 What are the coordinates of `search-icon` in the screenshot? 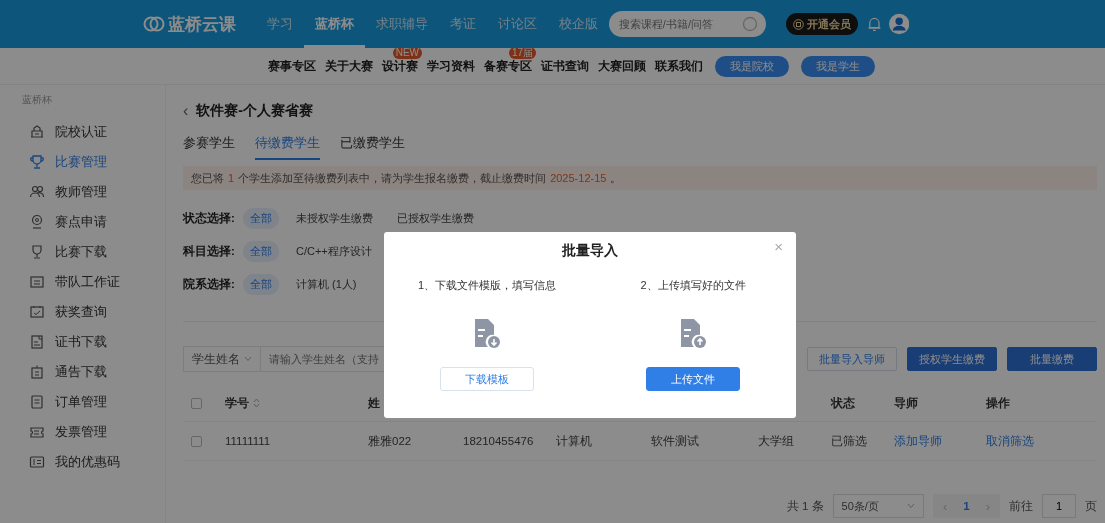 It's located at (749, 24).